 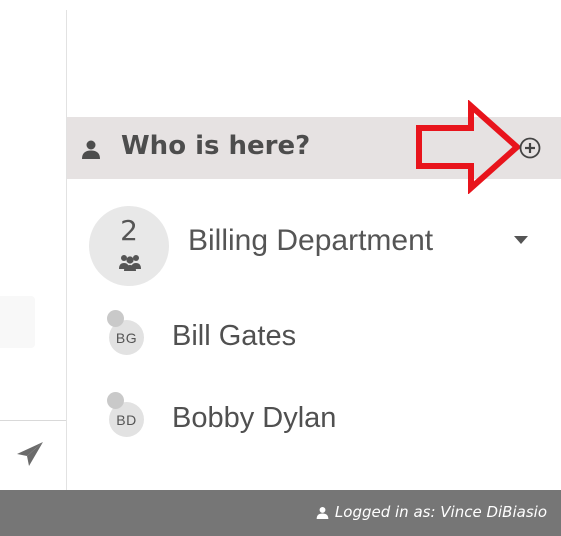 What do you see at coordinates (130, 263) in the screenshot?
I see `users-icon` at bounding box center [130, 263].